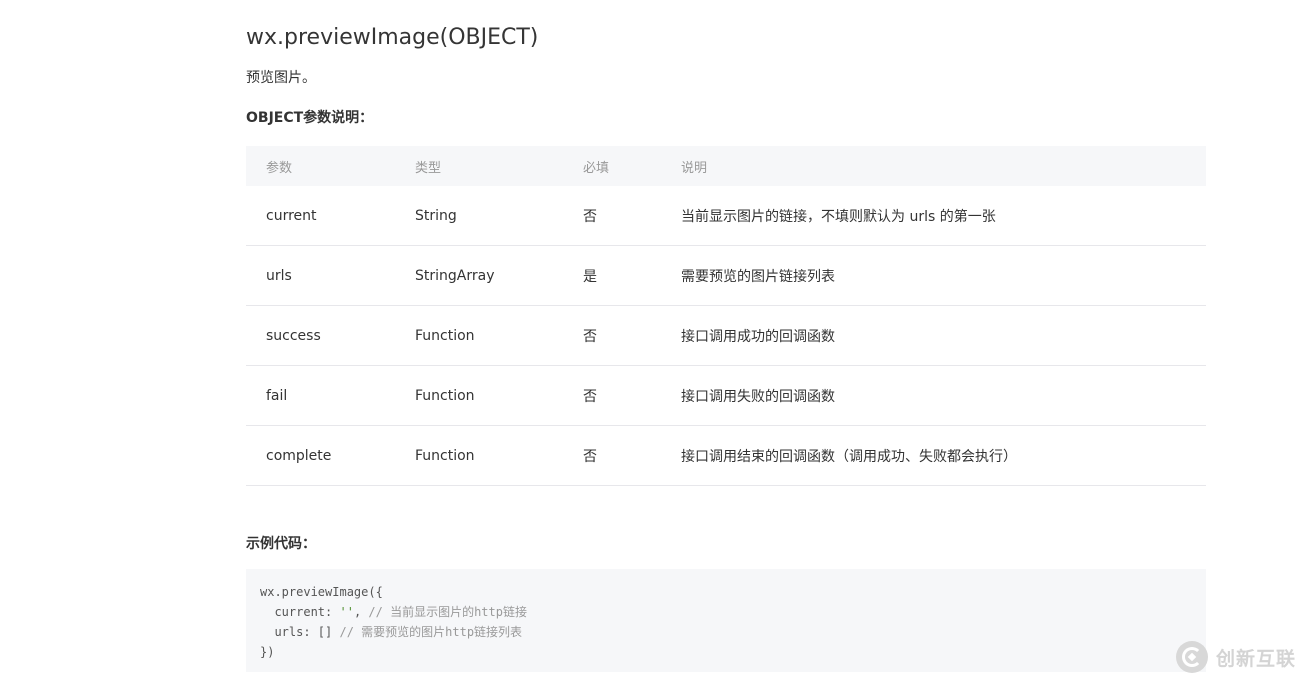 This screenshot has height=687, width=1311. Describe the element at coordinates (267, 652) in the screenshot. I see `code-line: })` at that location.